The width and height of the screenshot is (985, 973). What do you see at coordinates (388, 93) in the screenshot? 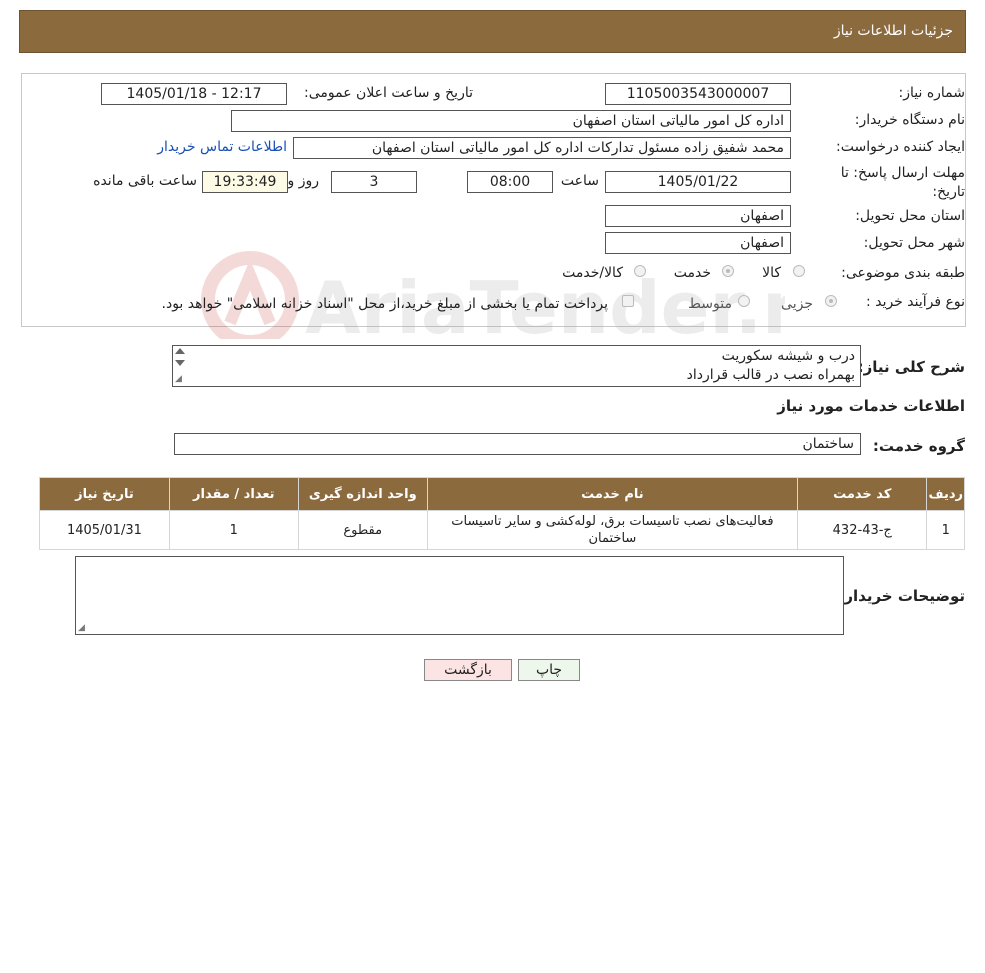
I see `announce-label: تاریخ و ساعت اعلان عمومی:` at bounding box center [388, 93].